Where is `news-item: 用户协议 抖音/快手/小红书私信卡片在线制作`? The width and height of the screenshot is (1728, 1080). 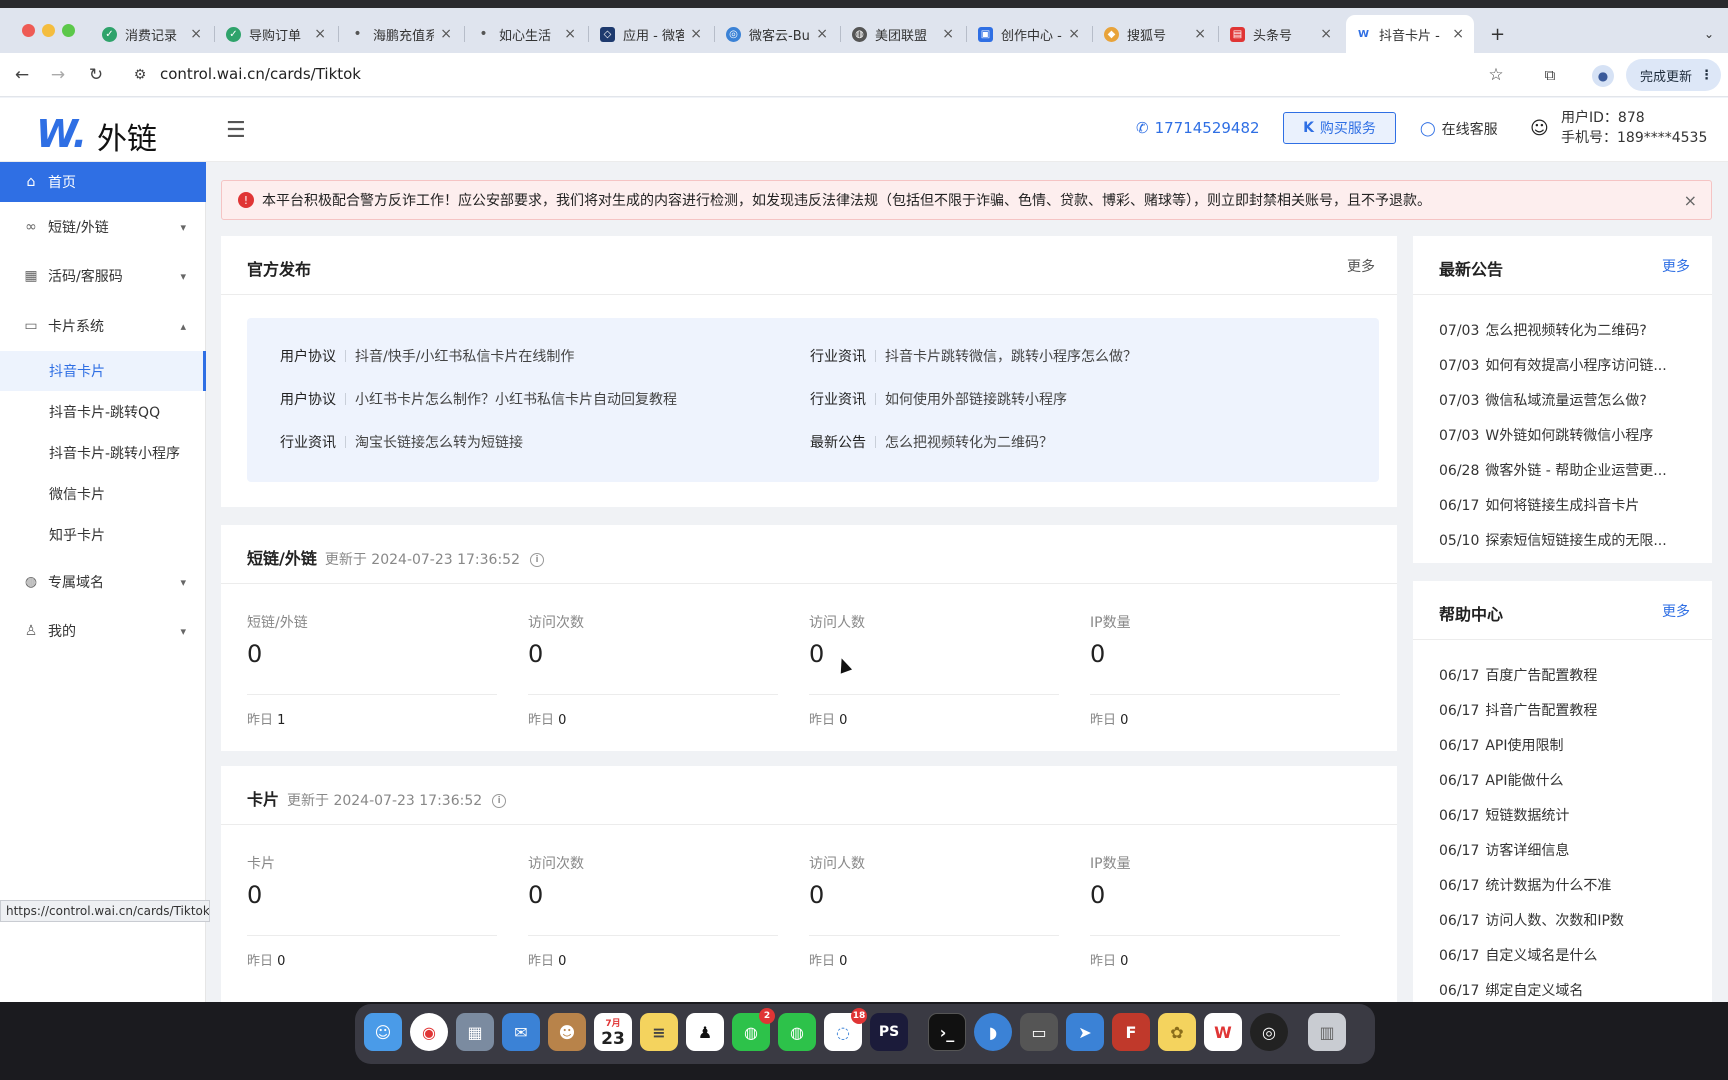 news-item: 用户协议 抖音/快手/小红书私信卡片在线制作 is located at coordinates (427, 356).